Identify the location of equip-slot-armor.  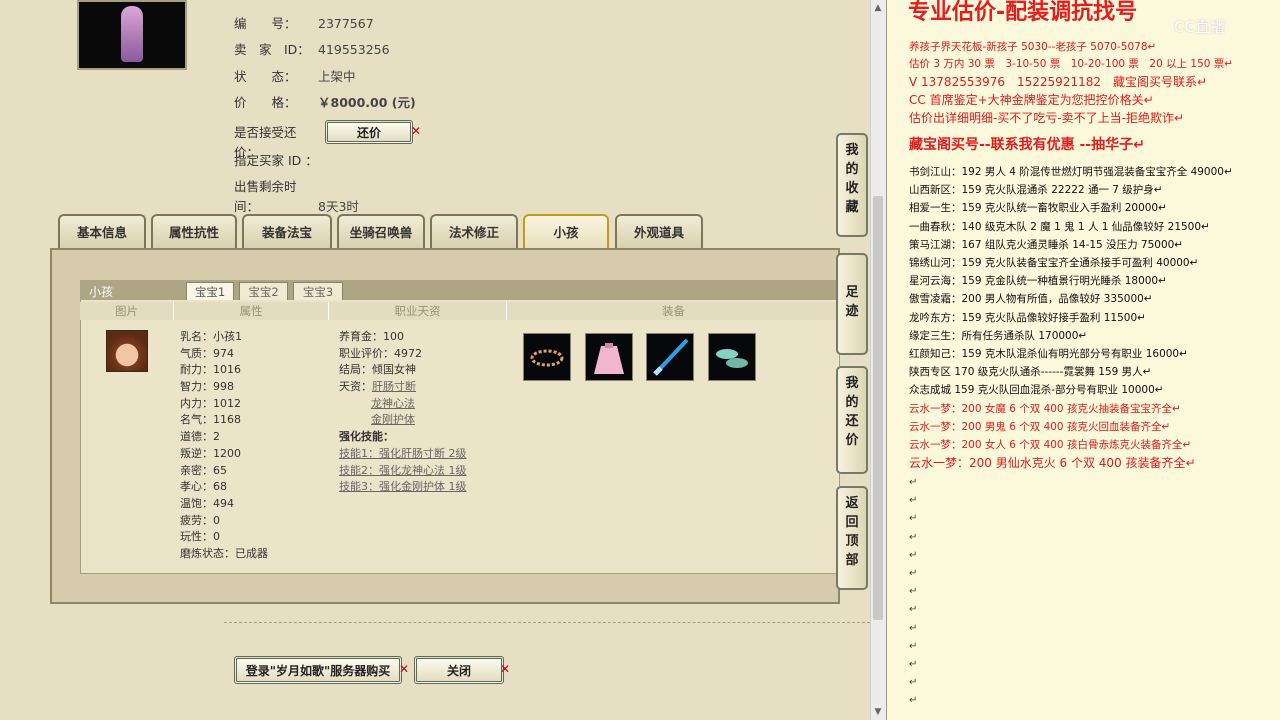
(609, 357).